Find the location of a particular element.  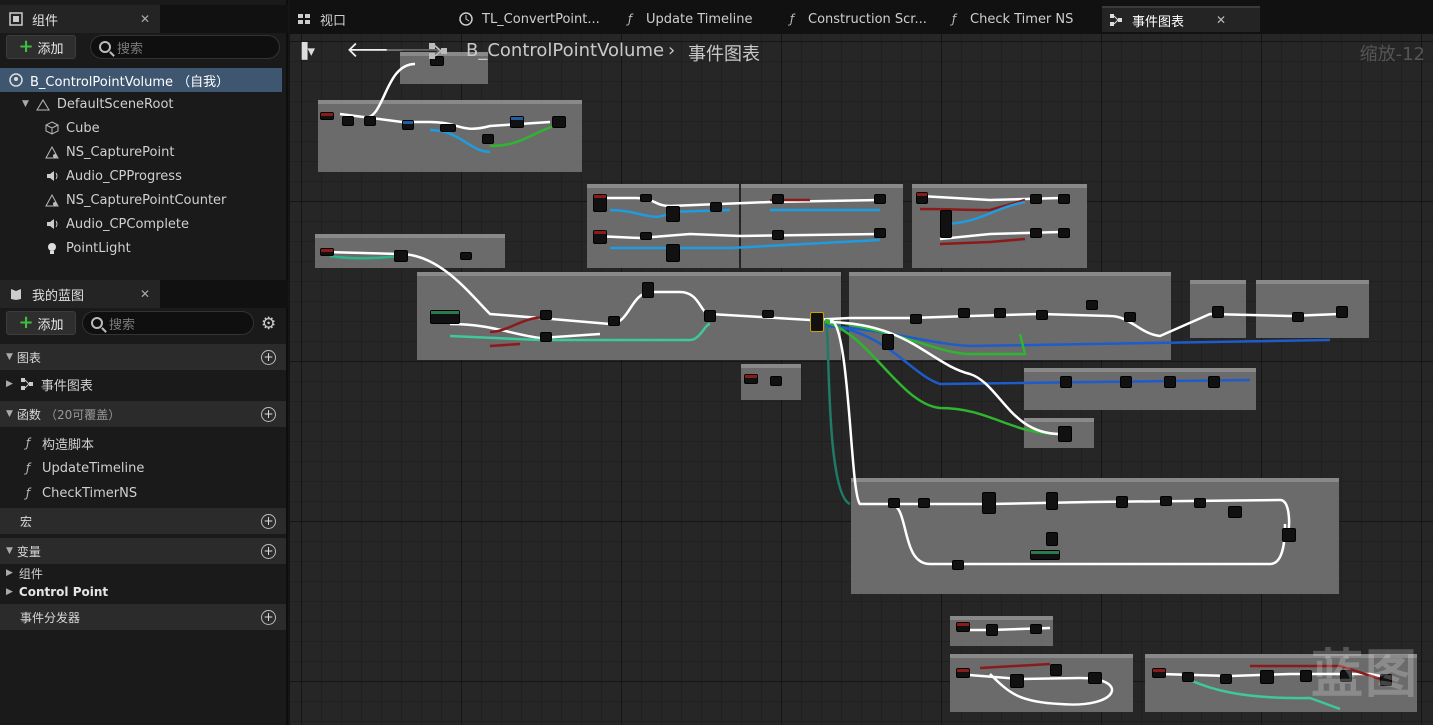

section-event-dispatchers: 事件分发器 + is located at coordinates (143, 617).